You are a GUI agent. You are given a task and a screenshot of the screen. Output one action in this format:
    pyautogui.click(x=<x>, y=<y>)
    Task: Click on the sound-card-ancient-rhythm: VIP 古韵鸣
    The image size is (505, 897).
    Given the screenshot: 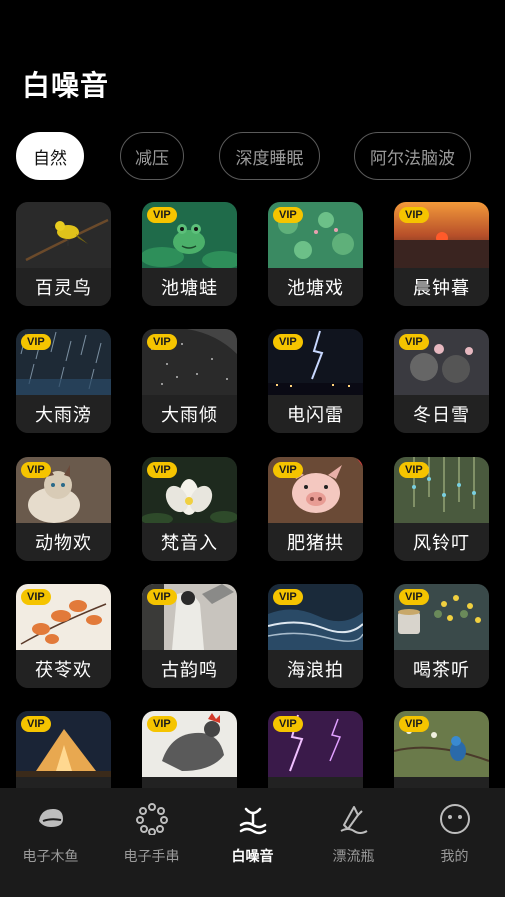 What is the action you would take?
    pyautogui.click(x=189, y=636)
    